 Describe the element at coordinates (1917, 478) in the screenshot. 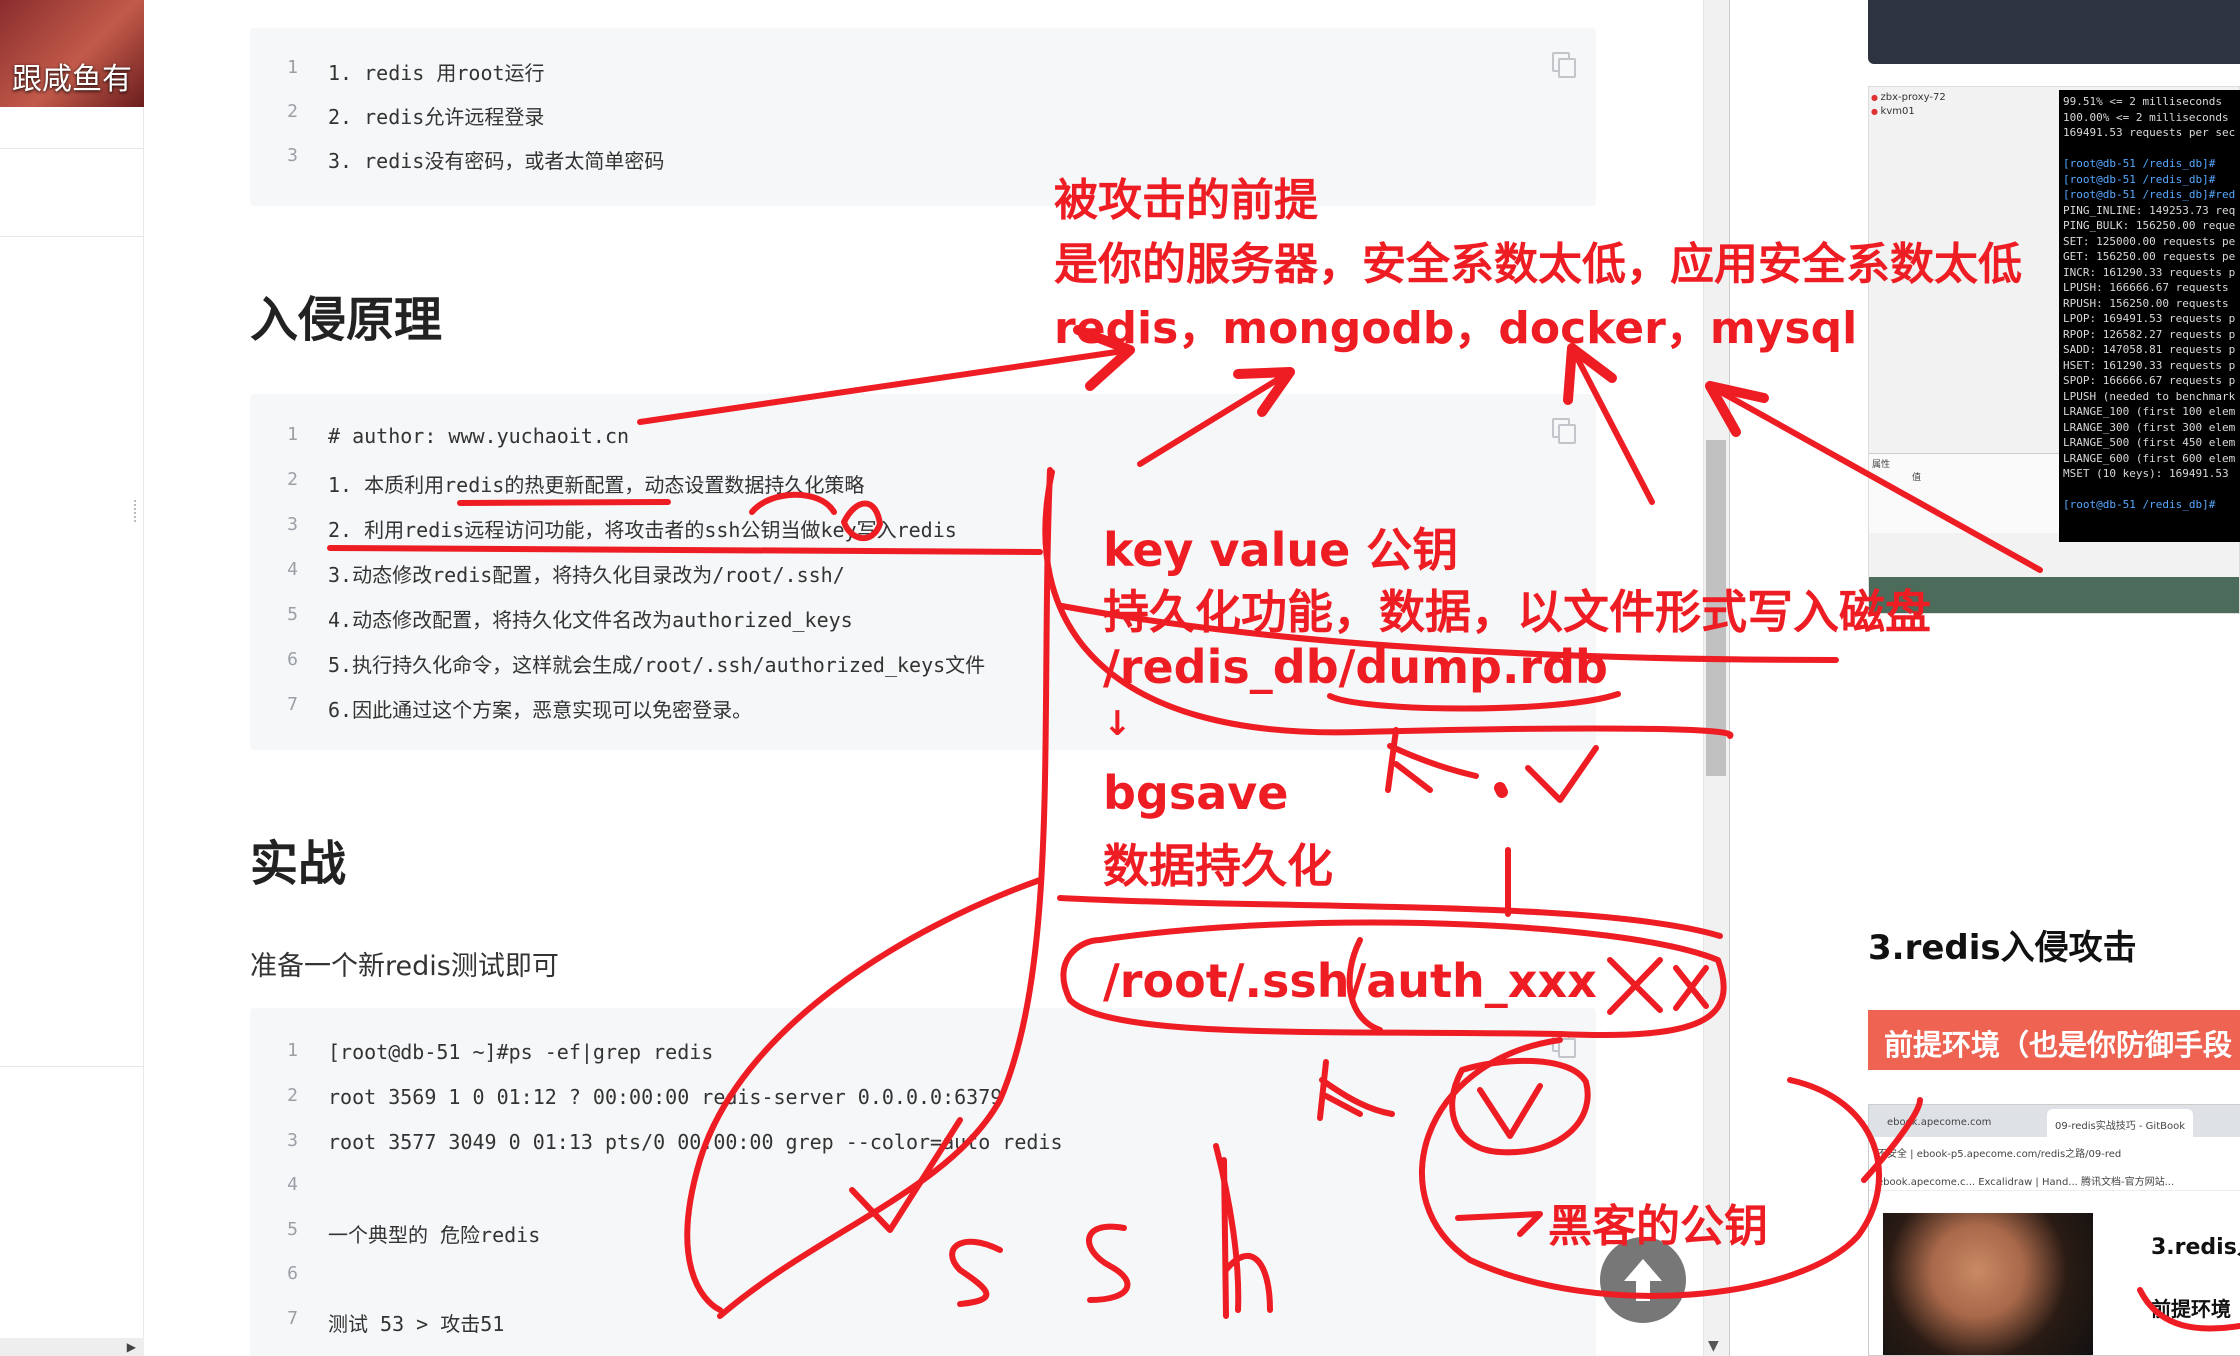

I see `properties-value-header: 值` at that location.